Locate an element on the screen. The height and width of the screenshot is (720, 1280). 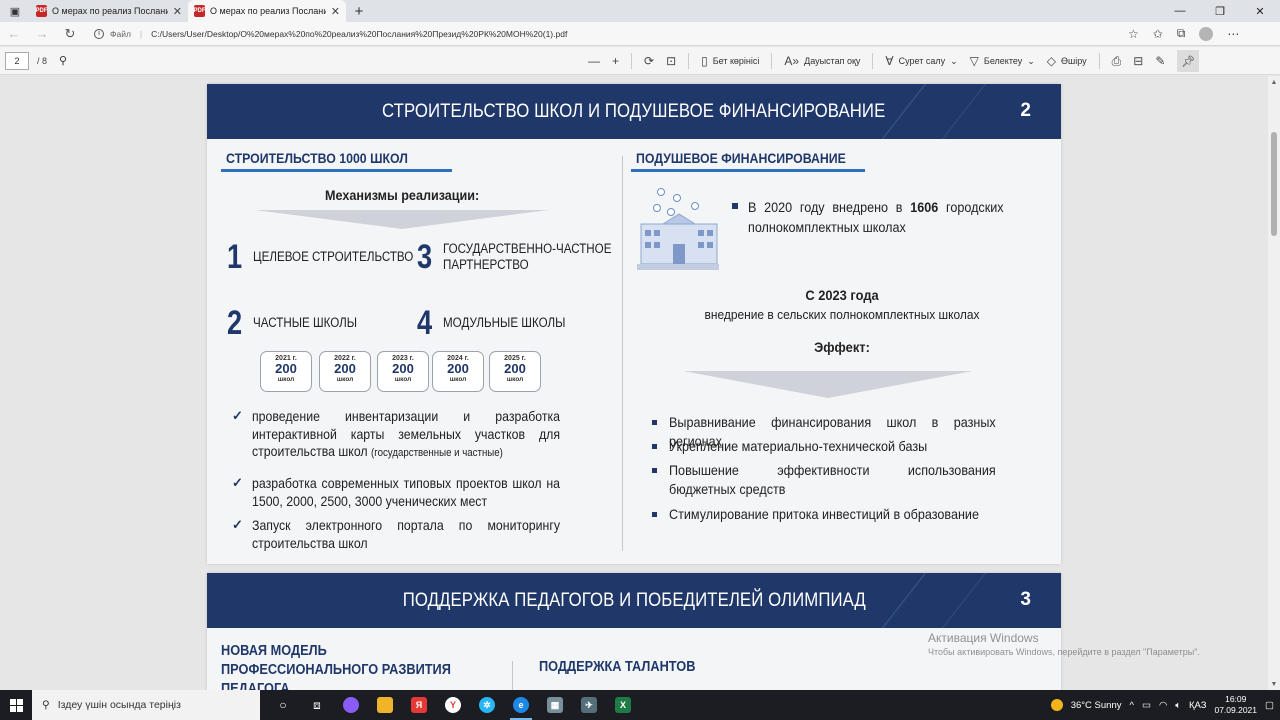
year-value: 200 is located at coordinates (345, 368).